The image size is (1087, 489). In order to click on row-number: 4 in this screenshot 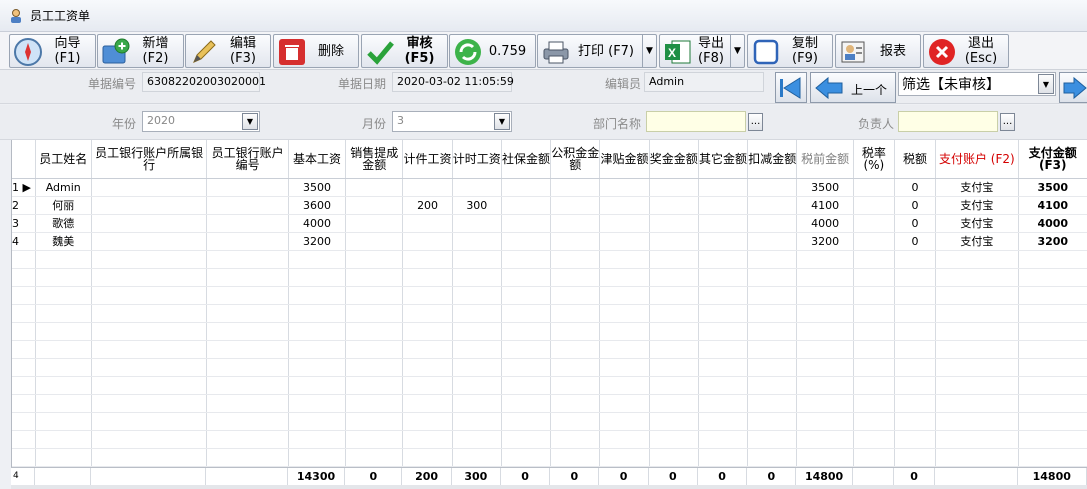, I will do `click(24, 241)`.